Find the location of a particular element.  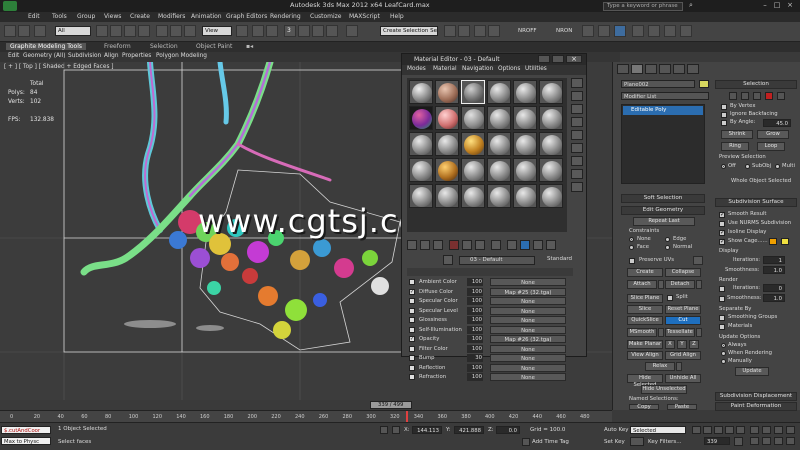

get-material-icon is located at coordinates (412, 245).